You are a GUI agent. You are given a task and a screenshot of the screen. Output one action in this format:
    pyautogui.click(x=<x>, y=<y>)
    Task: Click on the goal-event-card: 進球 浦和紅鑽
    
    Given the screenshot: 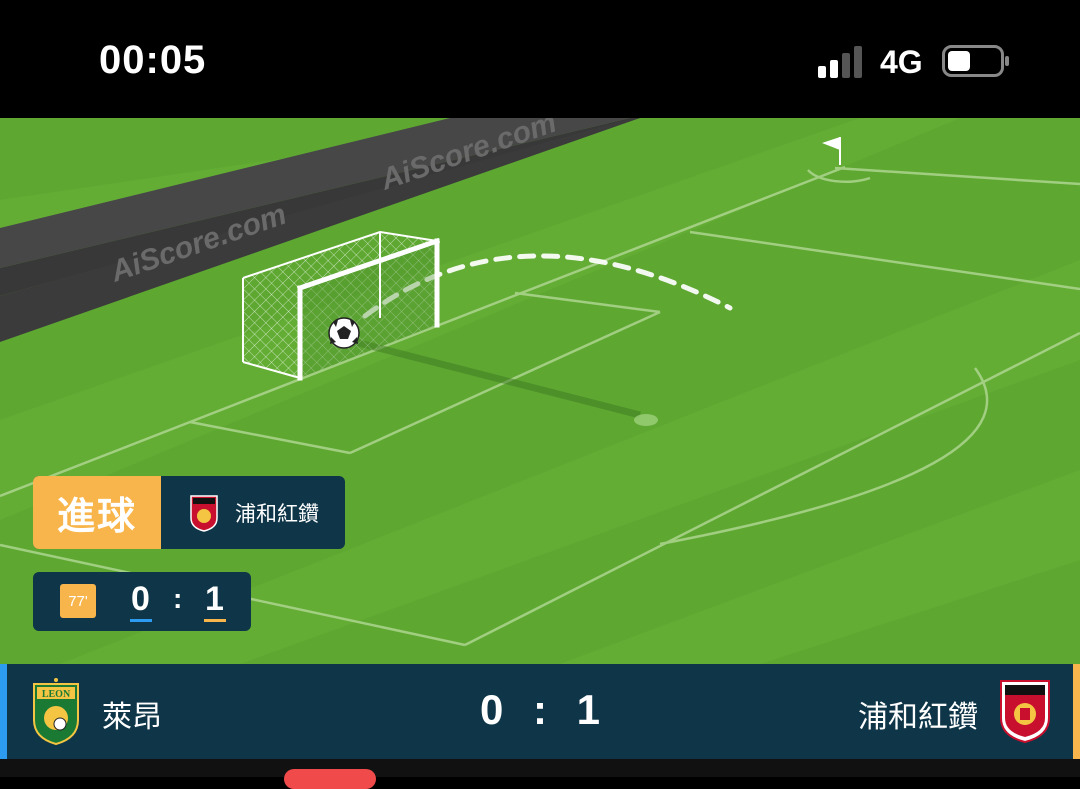 What is the action you would take?
    pyautogui.click(x=189, y=512)
    